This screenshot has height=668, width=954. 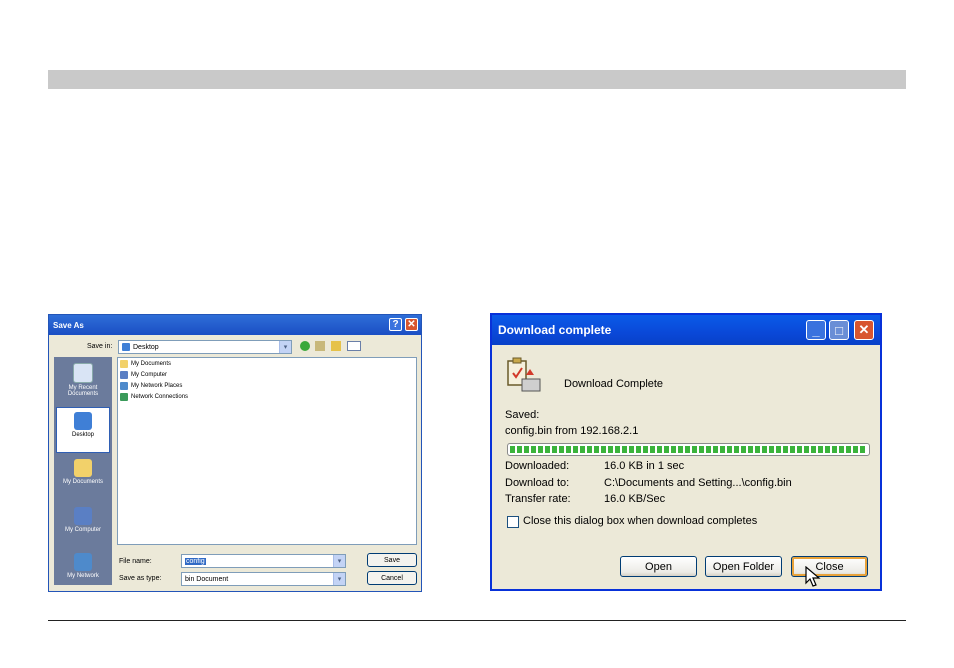 I want to click on place-desktop: Desktop, so click(x=83, y=430).